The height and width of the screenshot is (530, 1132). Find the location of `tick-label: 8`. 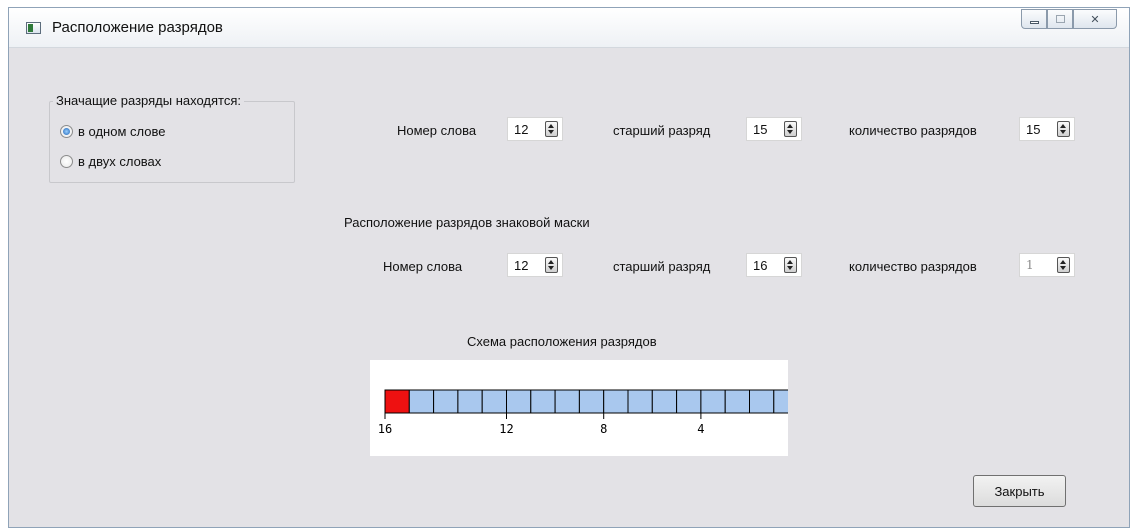

tick-label: 8 is located at coordinates (603, 429).